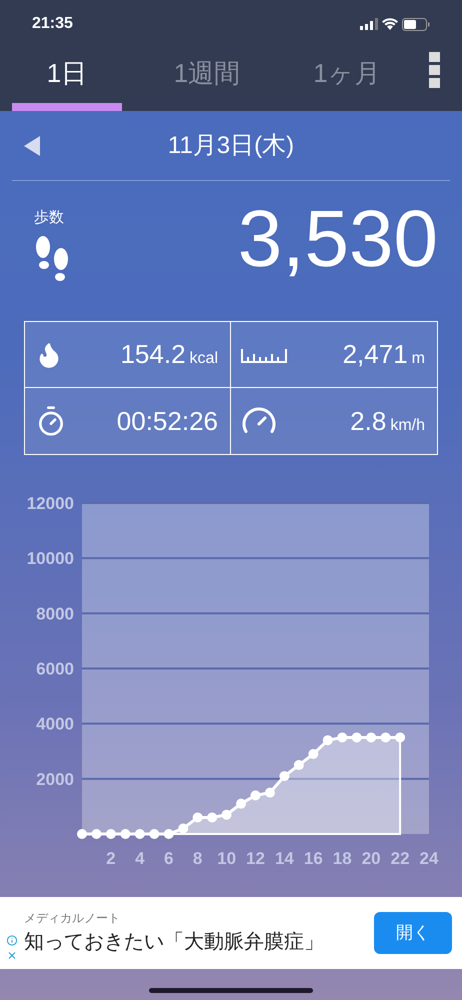 Image resolution: width=462 pixels, height=1000 pixels. I want to click on axis-label: 24, so click(429, 858).